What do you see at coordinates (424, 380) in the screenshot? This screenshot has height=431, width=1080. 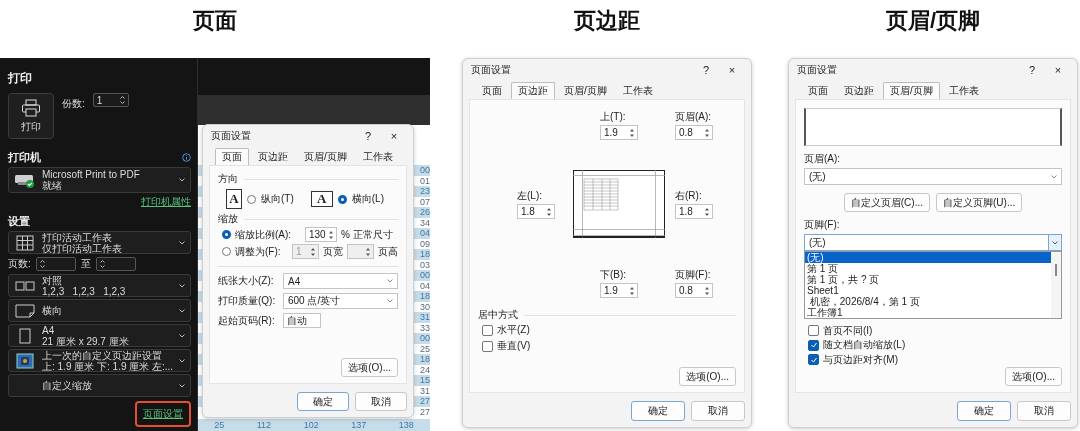 I see `table-cell-text: 15` at bounding box center [424, 380].